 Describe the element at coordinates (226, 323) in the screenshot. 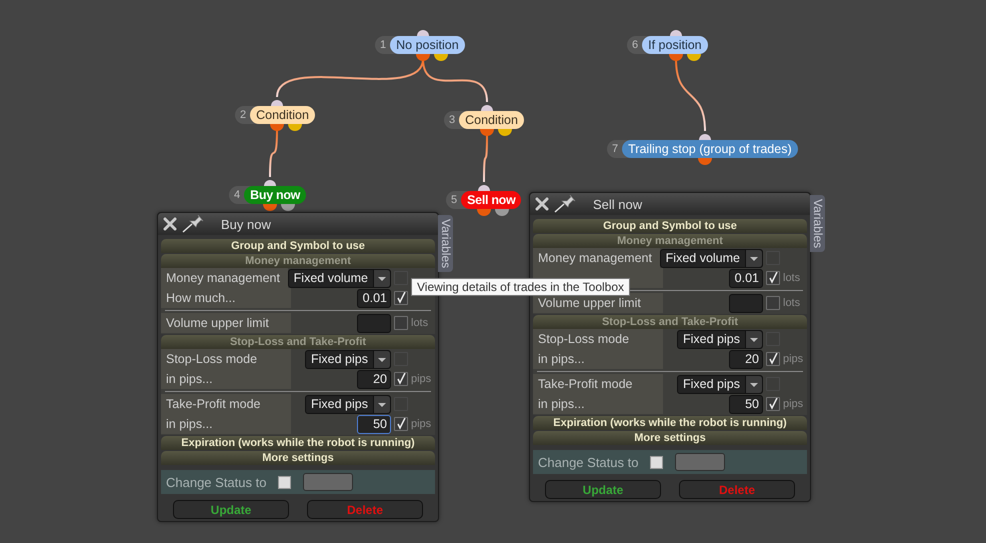

I see `field-label: Volume upper limit` at that location.